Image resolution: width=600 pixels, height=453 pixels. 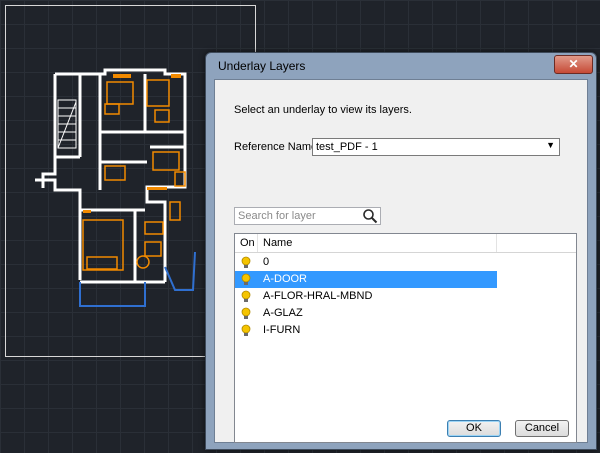 I want to click on layer-name: 0, so click(x=266, y=262).